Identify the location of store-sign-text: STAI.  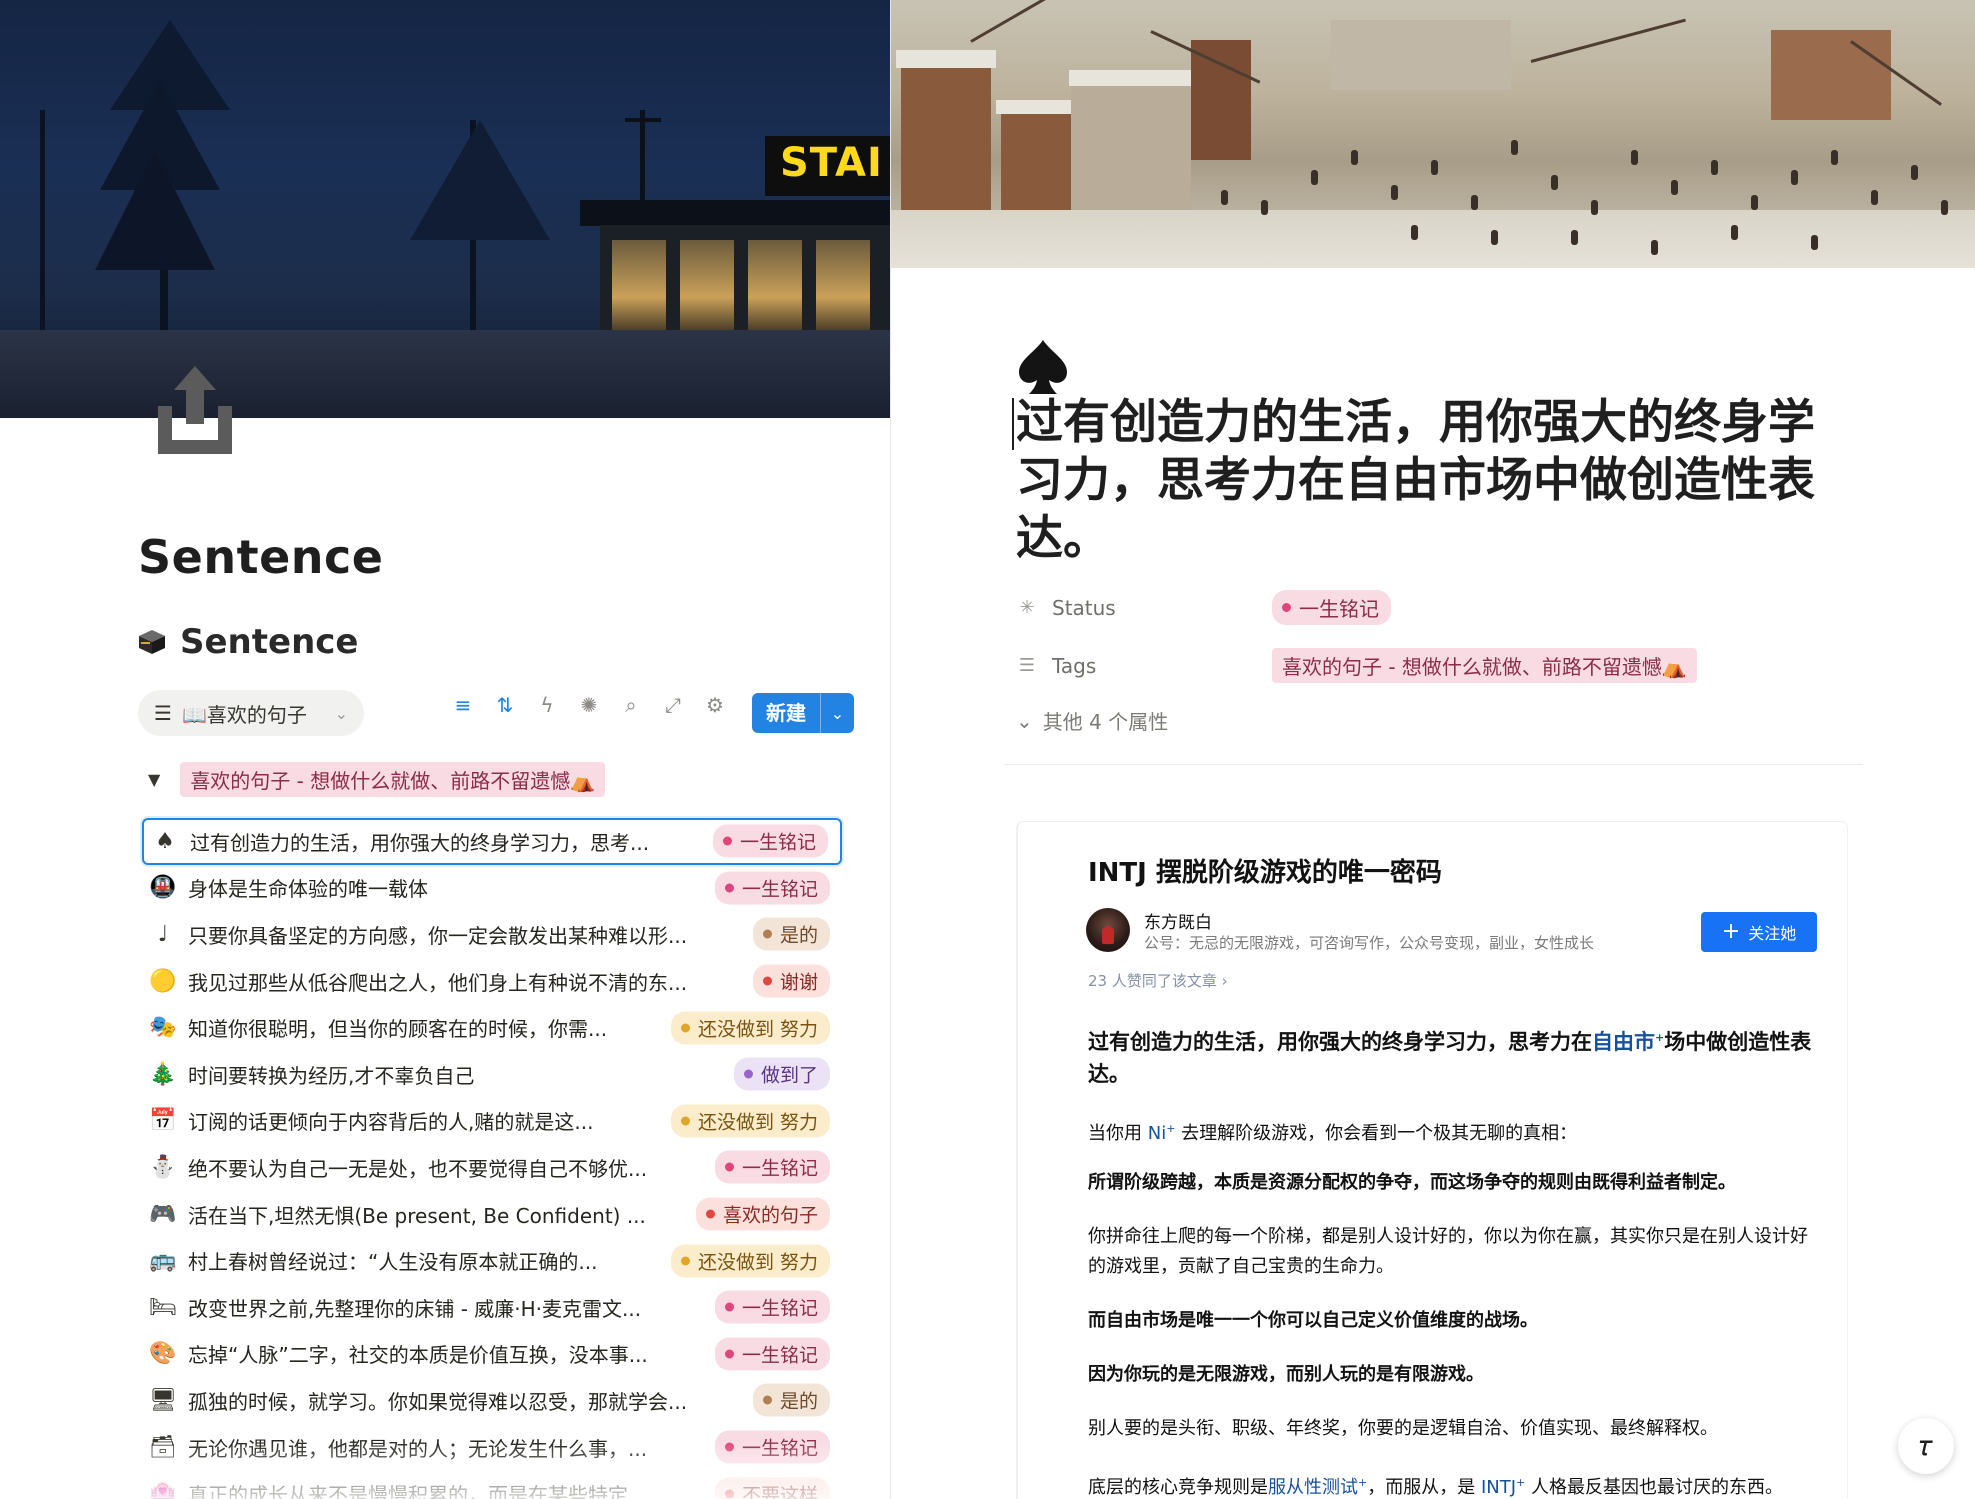
(831, 163).